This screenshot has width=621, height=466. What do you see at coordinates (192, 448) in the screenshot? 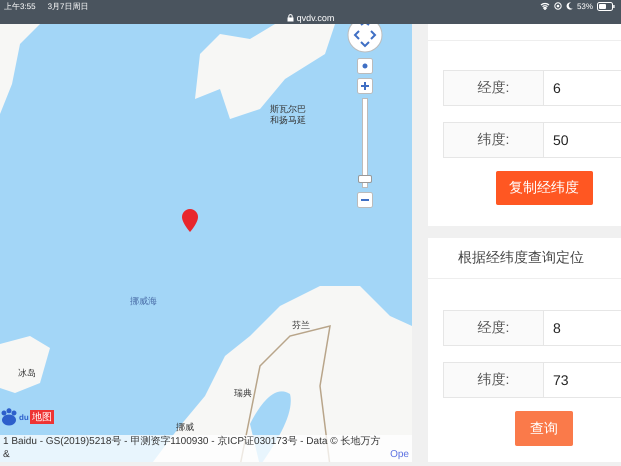
I see `copyright-text: 1 Baidu - GS(2019)5218号 - 甲测资字1100930 - 京ICP证030173号 - Data © 长地万方 &` at bounding box center [192, 448].